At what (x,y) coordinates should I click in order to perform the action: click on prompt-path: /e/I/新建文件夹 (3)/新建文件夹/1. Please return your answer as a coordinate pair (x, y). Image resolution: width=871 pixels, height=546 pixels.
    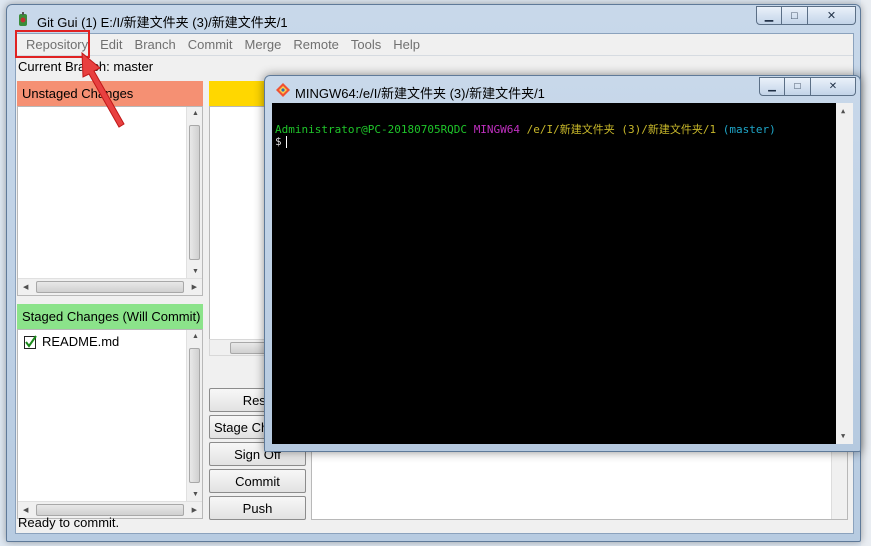
    Looking at the image, I should click on (621, 129).